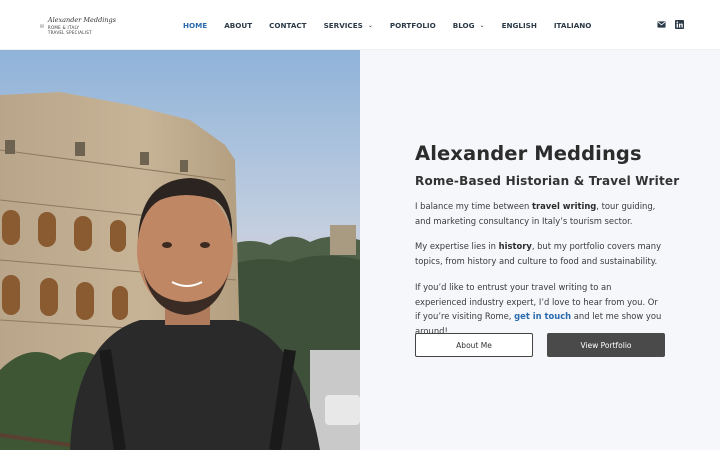 This screenshot has width=720, height=450. I want to click on nav-blog-label: Blog, so click(463, 25).